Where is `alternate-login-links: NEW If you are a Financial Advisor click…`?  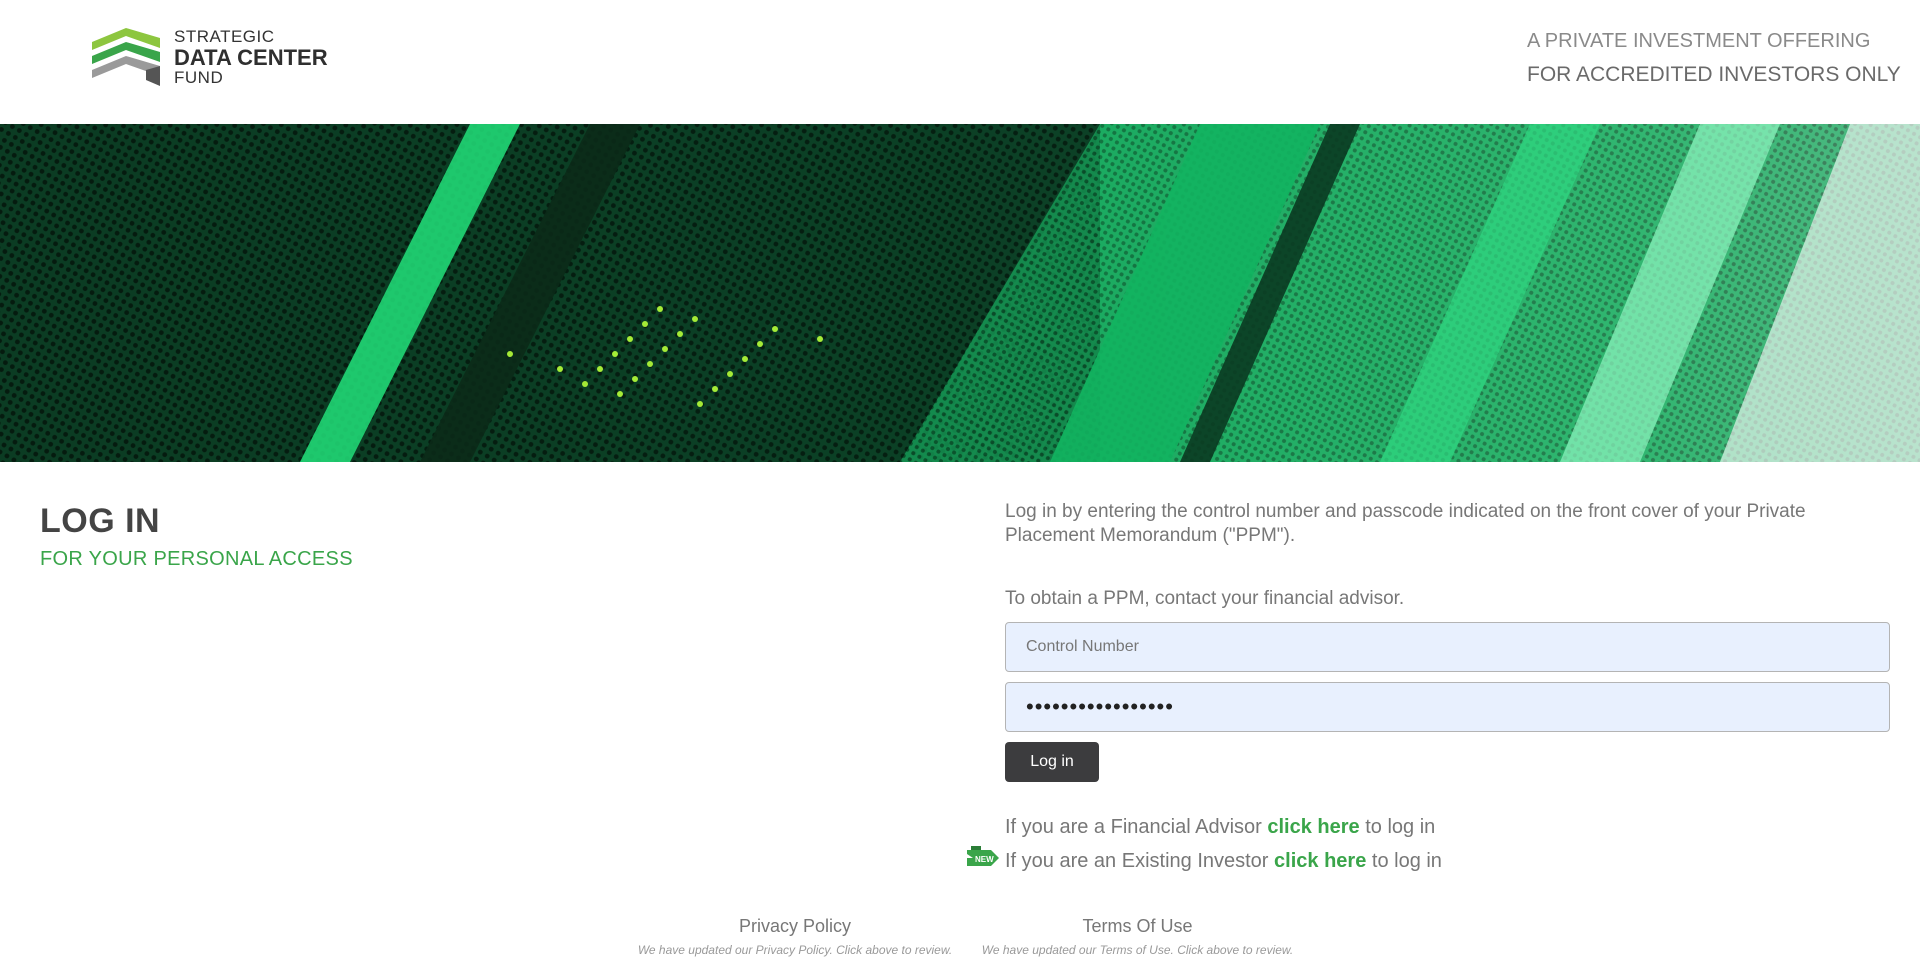
alternate-login-links: NEW If you are a Financial Advisor click… is located at coordinates (1428, 844).